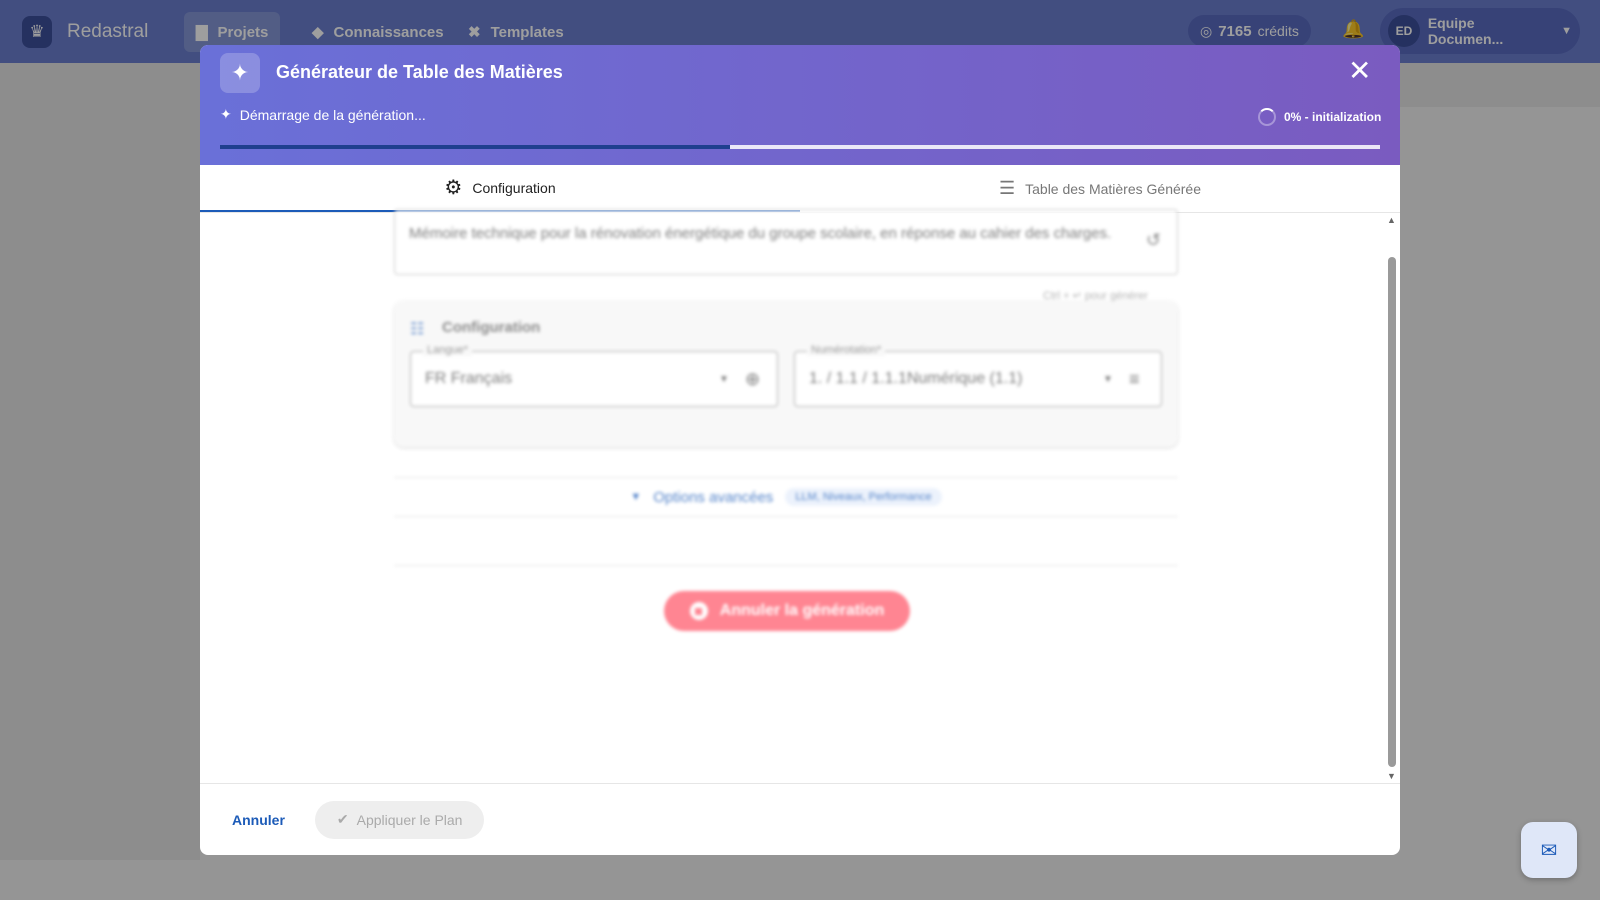 Image resolution: width=1600 pixels, height=900 pixels. Describe the element at coordinates (1113, 188) in the screenshot. I see `tab-generated-toc-label: Table des Matières Générée` at that location.